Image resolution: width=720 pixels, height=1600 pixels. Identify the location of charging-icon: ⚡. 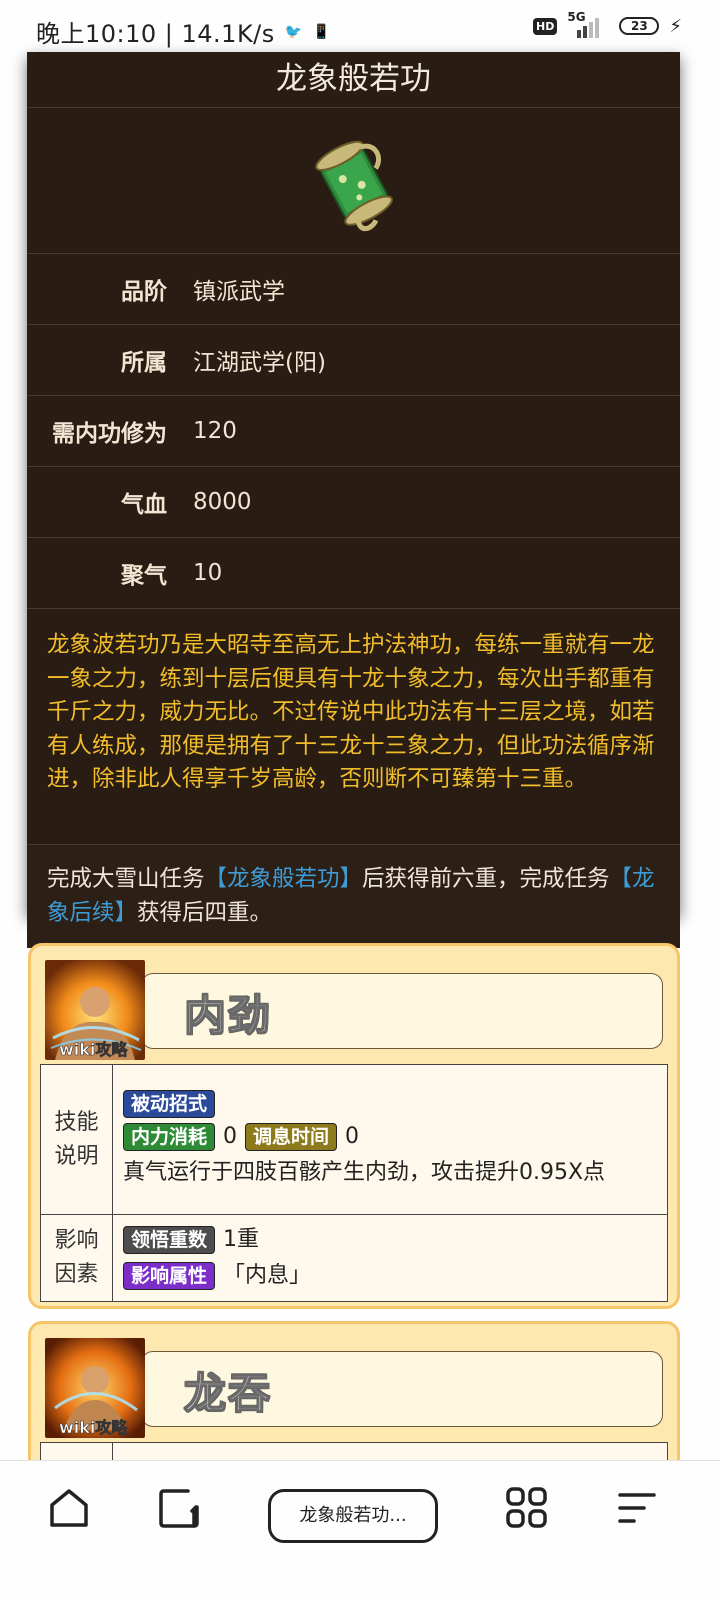
(675, 26).